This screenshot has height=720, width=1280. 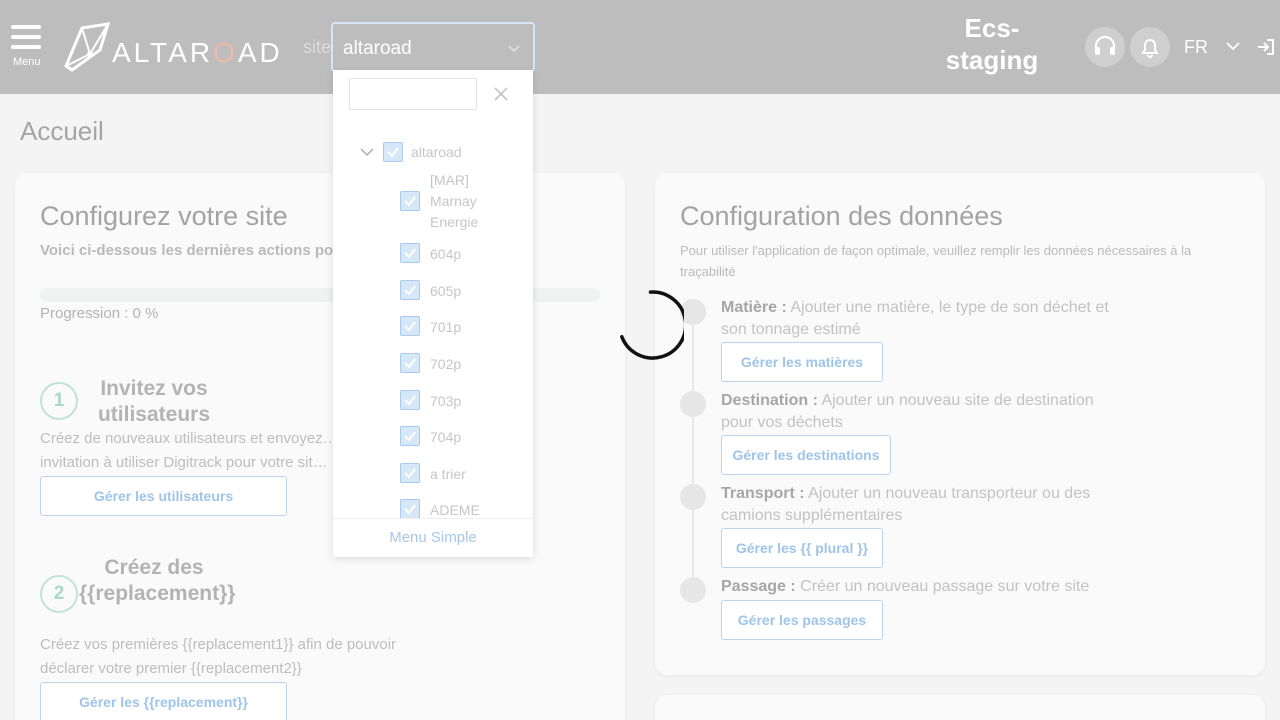 I want to click on altaroad-logo: ALTAROAD, so click(x=175, y=47).